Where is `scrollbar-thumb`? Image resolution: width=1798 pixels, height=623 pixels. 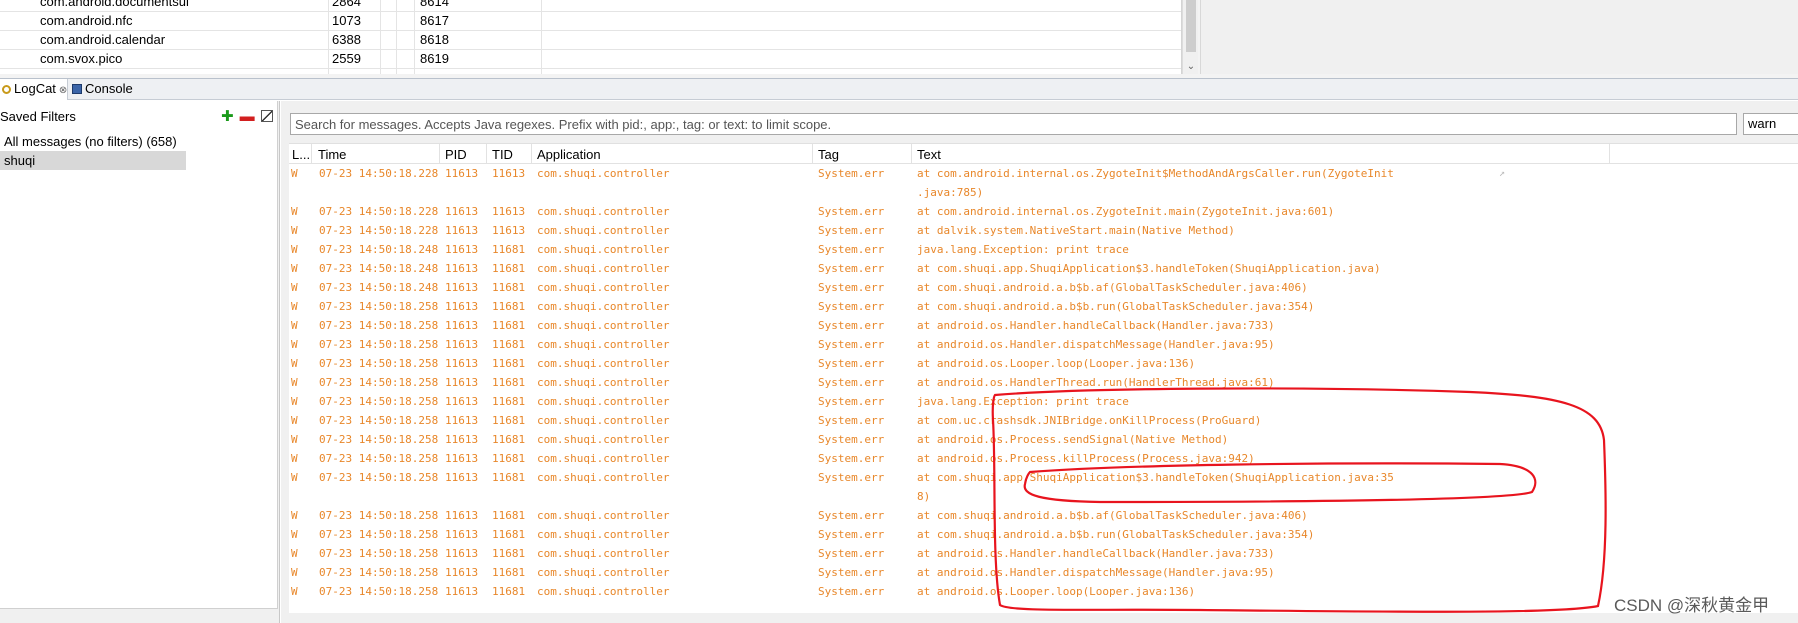 scrollbar-thumb is located at coordinates (1191, 26).